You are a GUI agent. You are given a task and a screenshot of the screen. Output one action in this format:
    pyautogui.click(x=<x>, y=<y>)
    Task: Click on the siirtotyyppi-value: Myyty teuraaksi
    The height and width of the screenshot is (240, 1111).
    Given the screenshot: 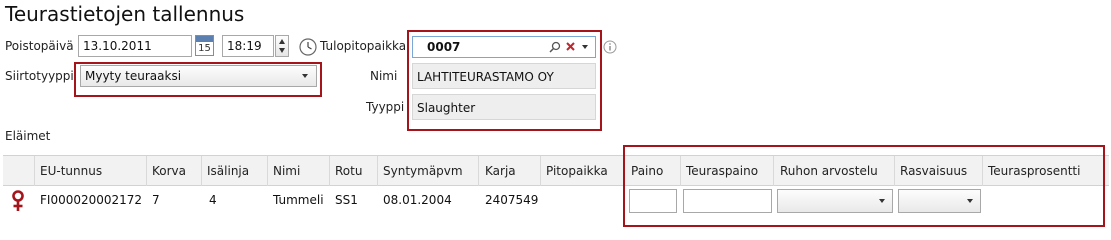 What is the action you would take?
    pyautogui.click(x=133, y=76)
    